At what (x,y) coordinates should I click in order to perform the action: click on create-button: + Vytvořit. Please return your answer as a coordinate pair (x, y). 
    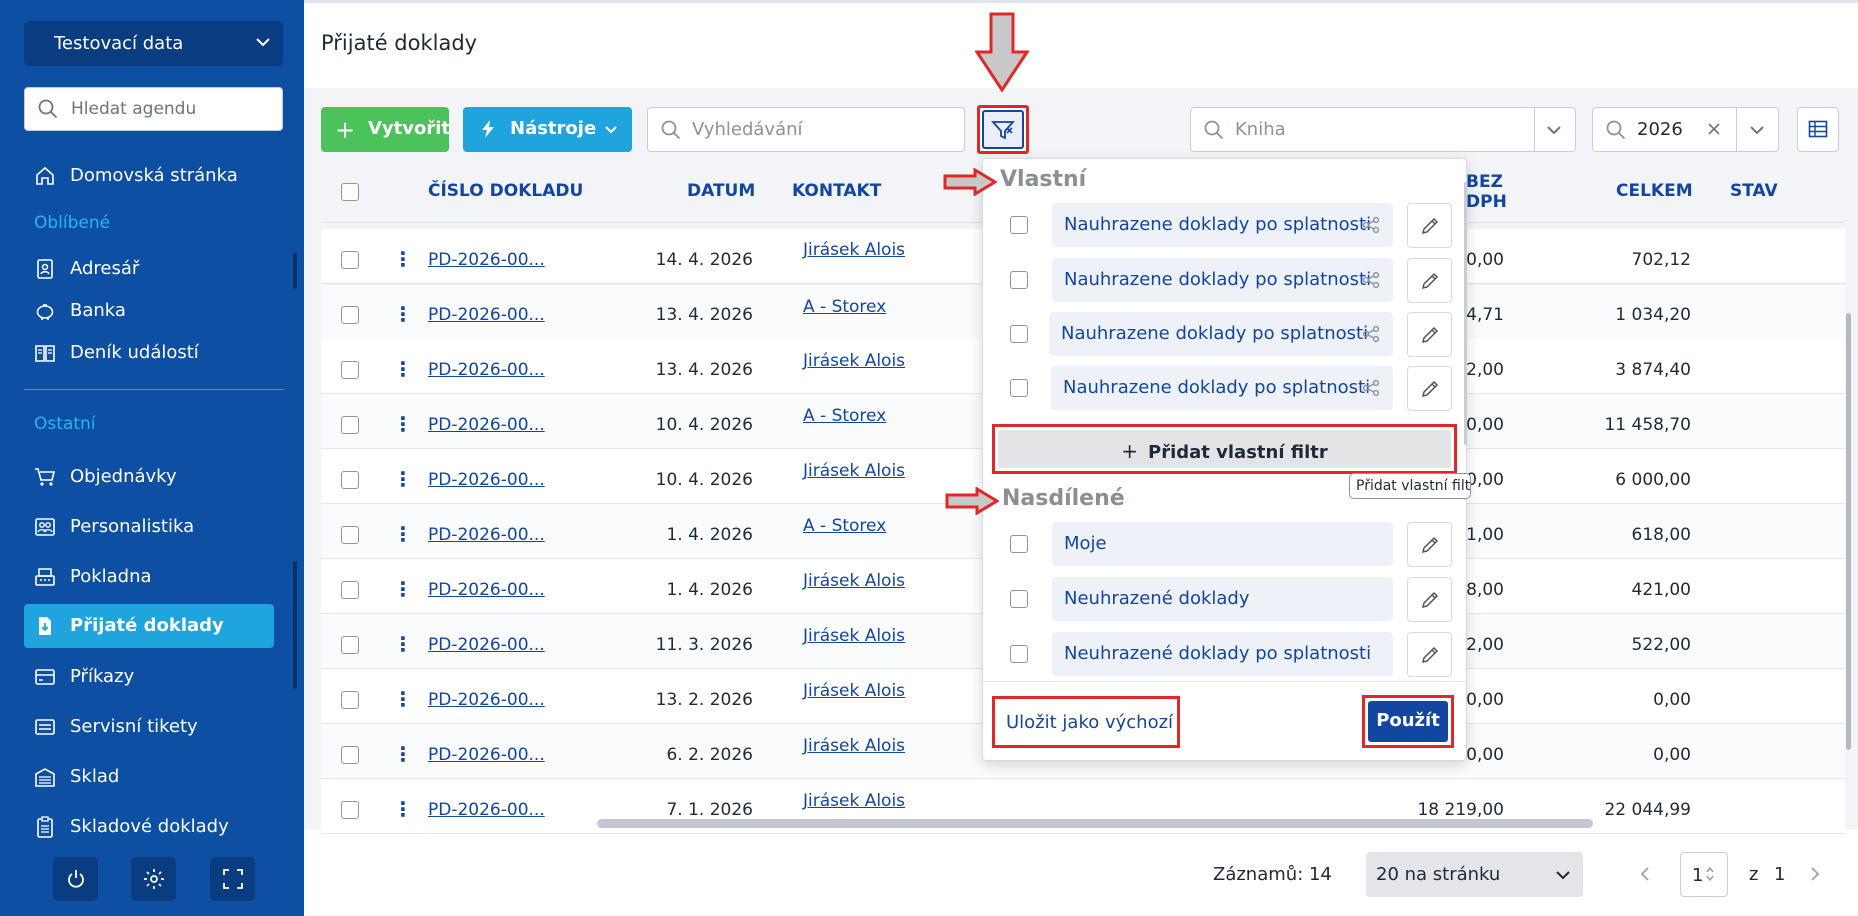
    Looking at the image, I should click on (385, 129).